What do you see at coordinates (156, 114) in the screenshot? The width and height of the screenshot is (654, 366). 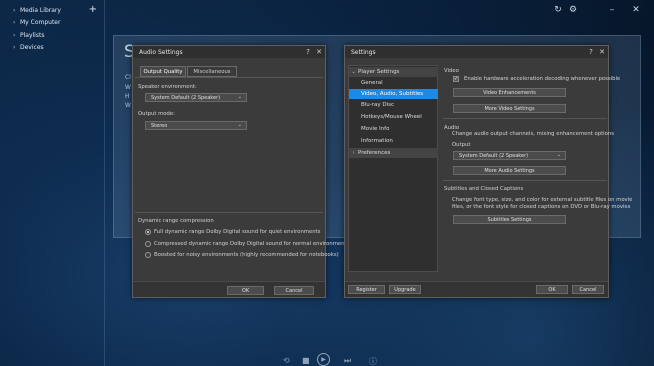 I see `output-mode-label: Output mode:` at bounding box center [156, 114].